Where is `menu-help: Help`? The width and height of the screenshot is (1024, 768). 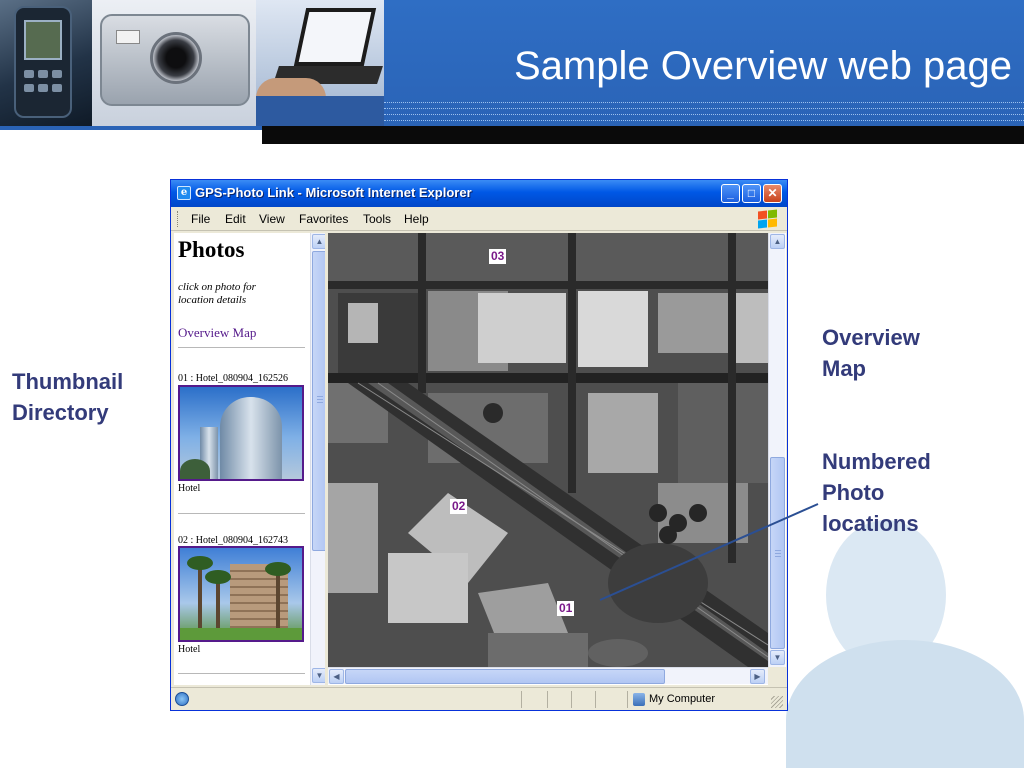
menu-help: Help is located at coordinates (416, 219).